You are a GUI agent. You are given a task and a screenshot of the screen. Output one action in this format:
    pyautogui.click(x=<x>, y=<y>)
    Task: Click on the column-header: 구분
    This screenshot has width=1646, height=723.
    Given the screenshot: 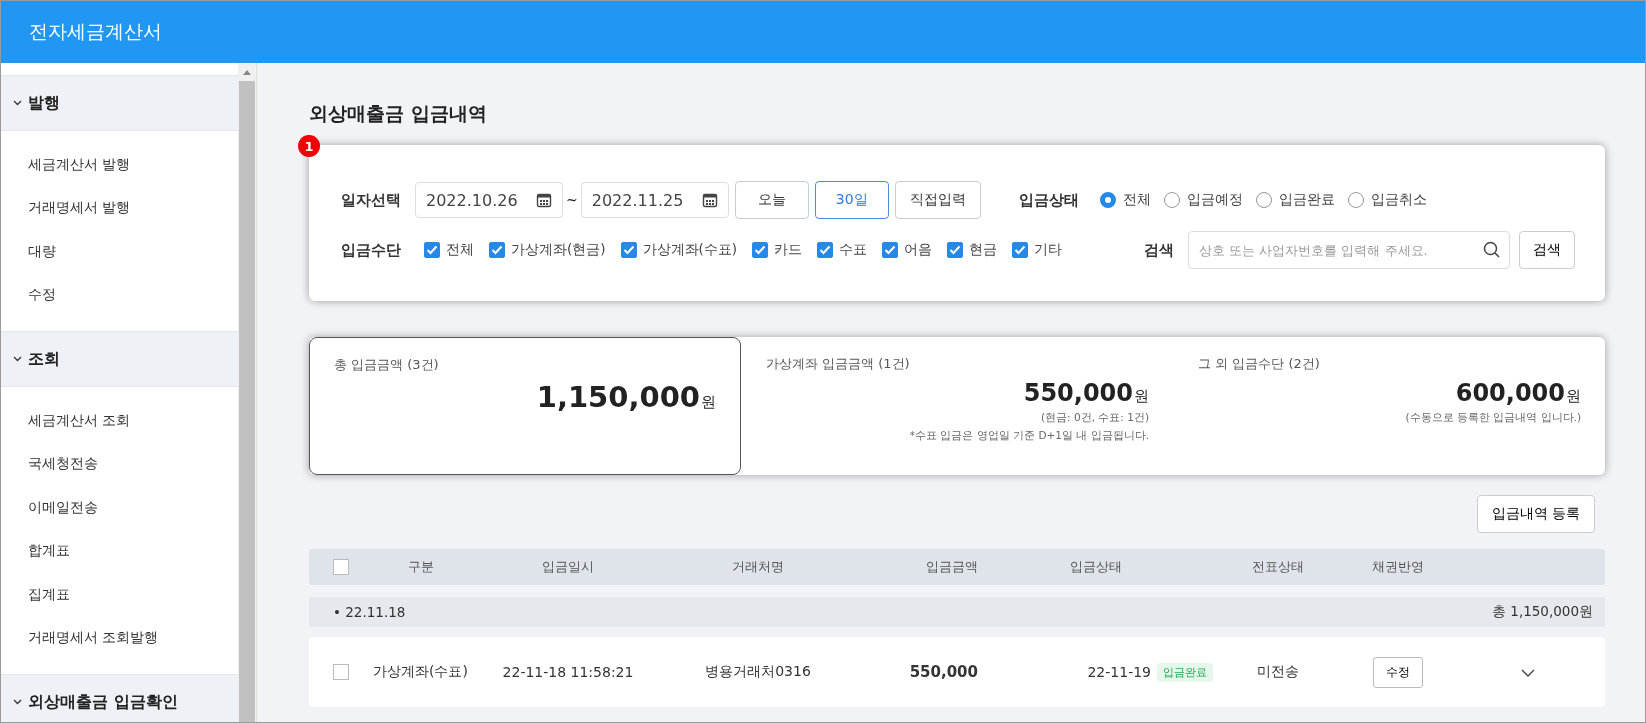 What is the action you would take?
    pyautogui.click(x=420, y=567)
    